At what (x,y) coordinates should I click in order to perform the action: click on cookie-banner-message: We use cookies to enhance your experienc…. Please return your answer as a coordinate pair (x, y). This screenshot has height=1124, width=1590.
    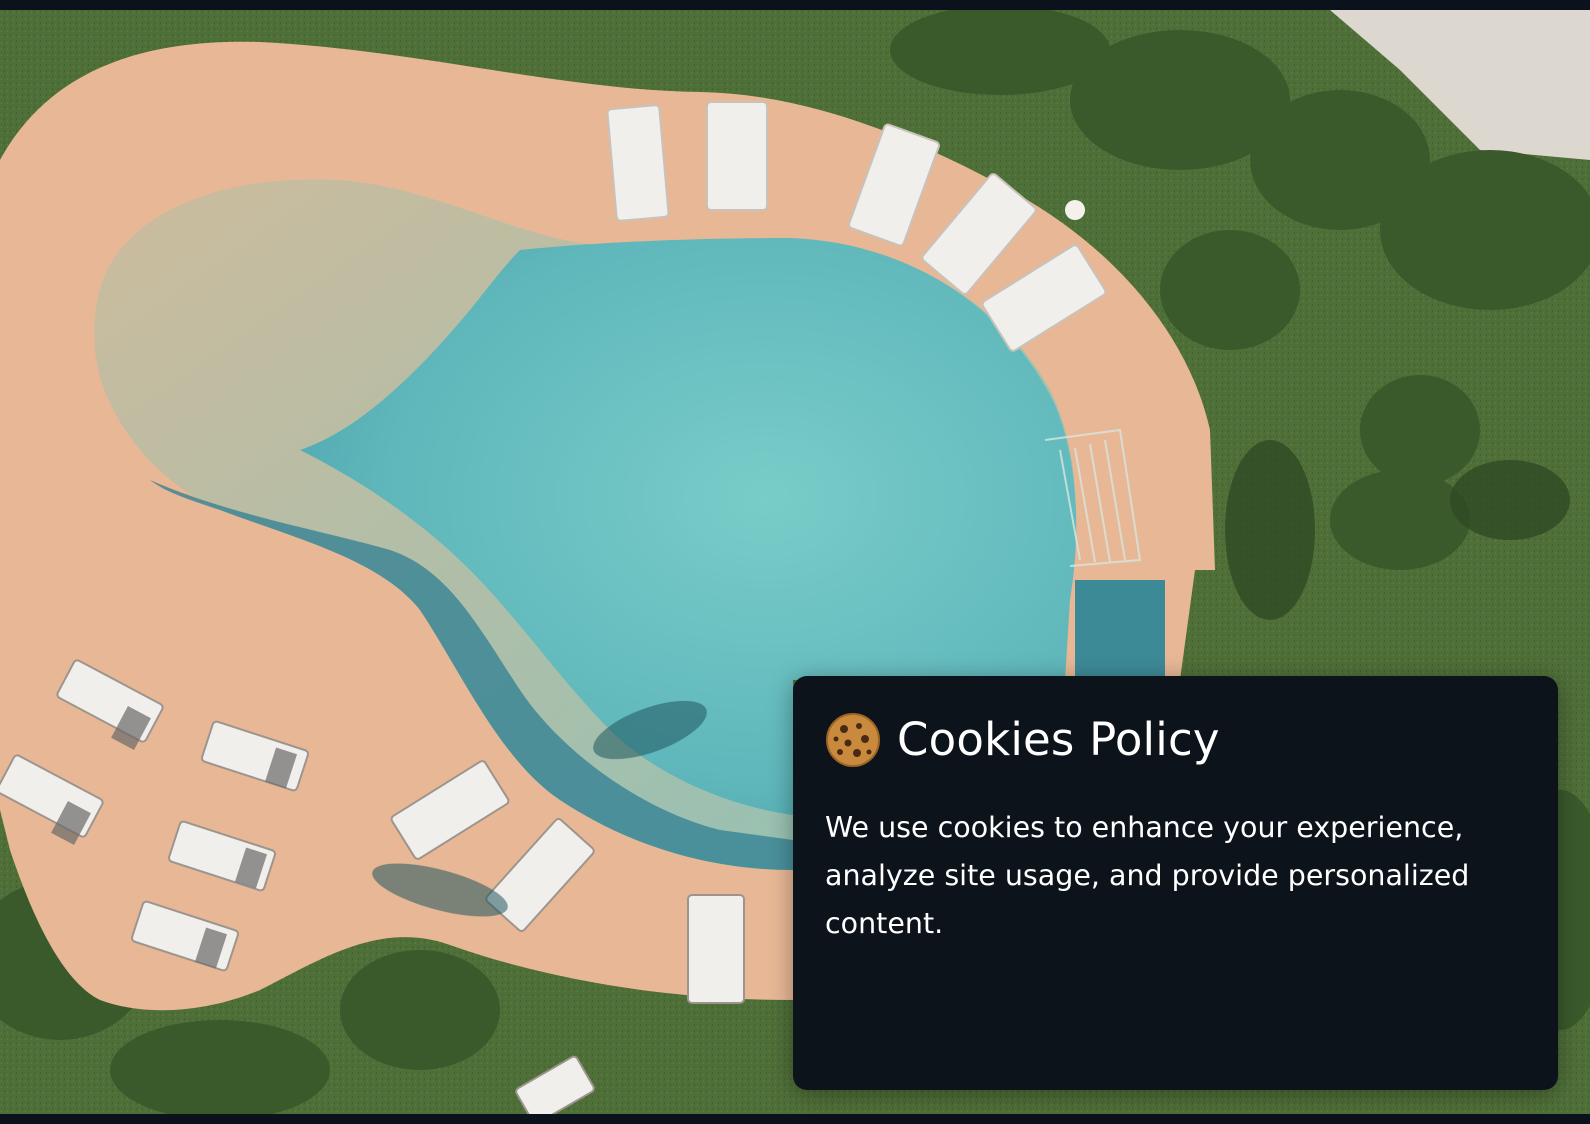
    Looking at the image, I should click on (1147, 875).